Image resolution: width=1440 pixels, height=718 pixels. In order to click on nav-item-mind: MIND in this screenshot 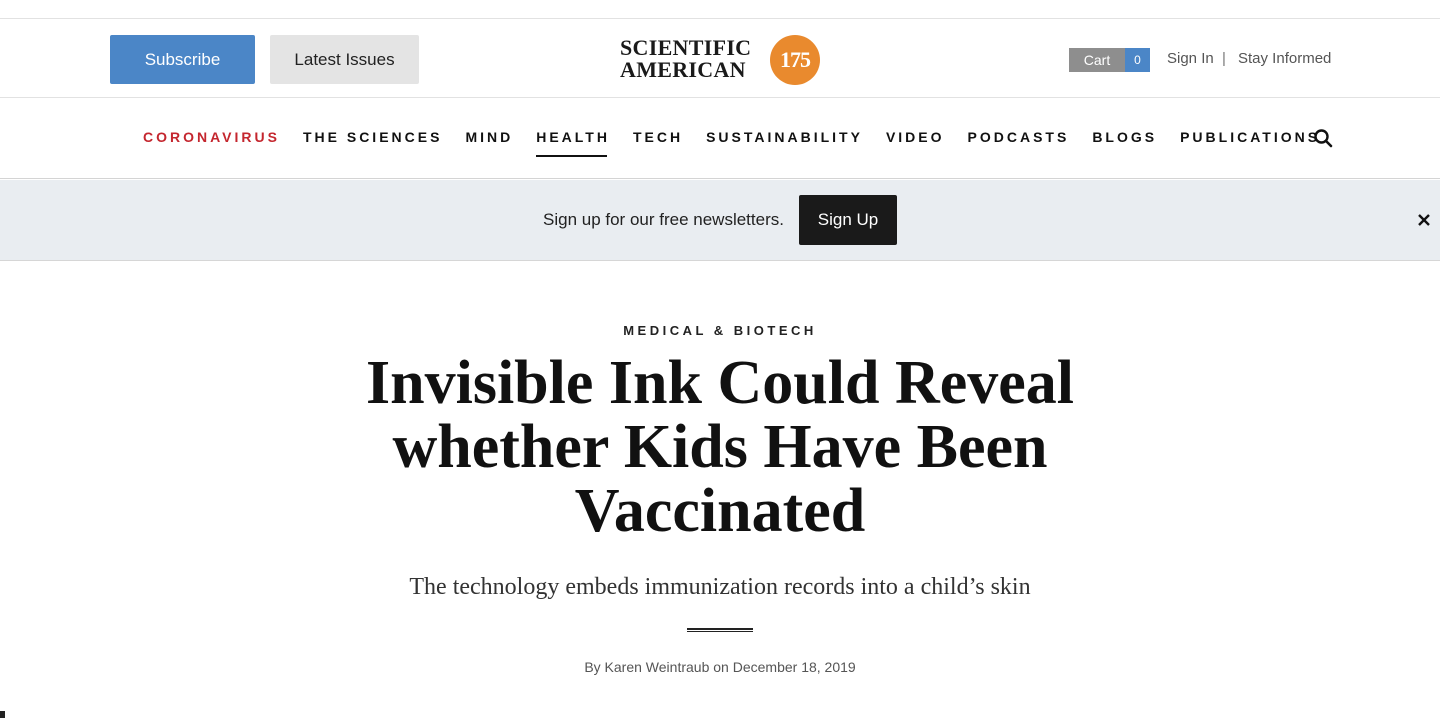, I will do `click(489, 137)`.